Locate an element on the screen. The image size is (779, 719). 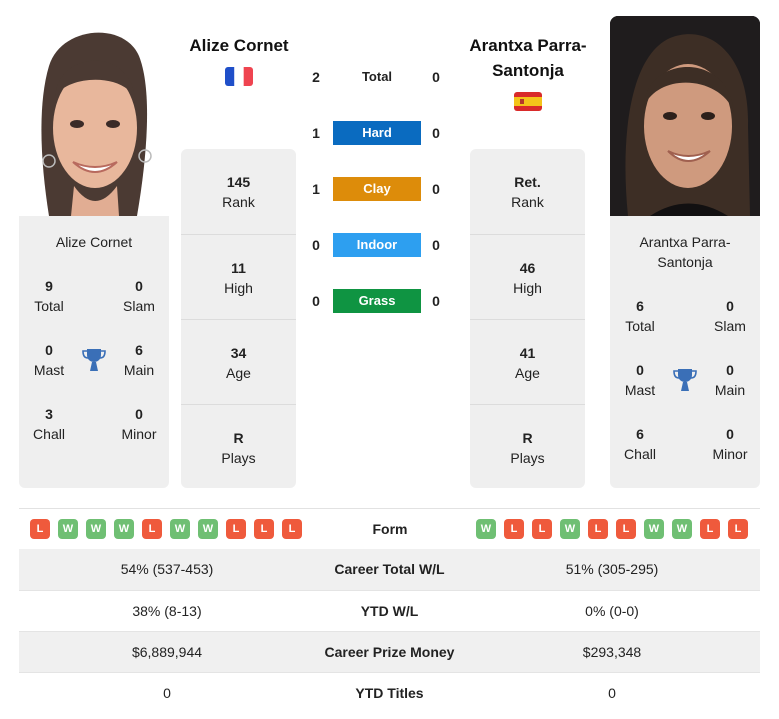
player-left-name: Alize Cornet is located at coordinates (239, 45).